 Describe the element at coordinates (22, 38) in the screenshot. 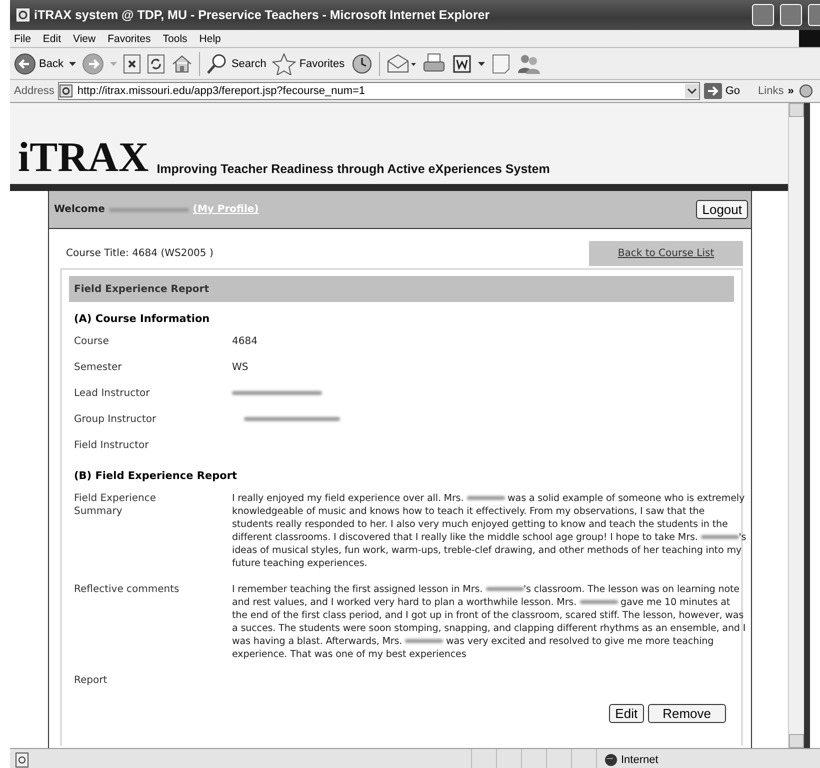

I see `menu-item: File` at that location.